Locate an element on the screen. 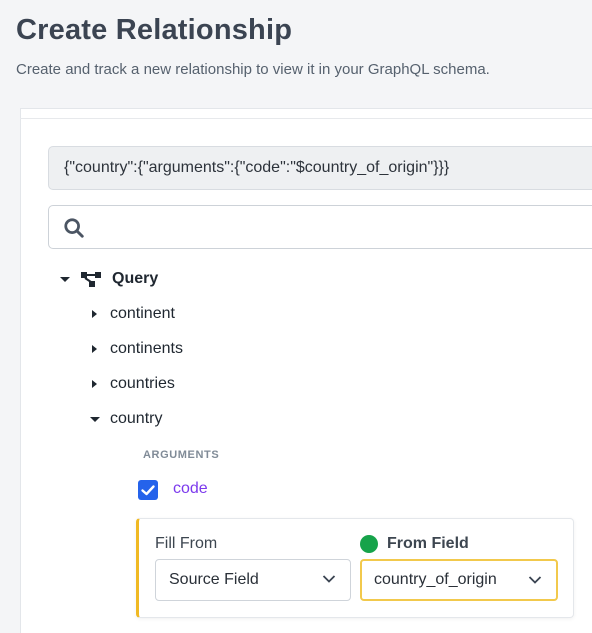 This screenshot has height=633, width=592. fill-from-label: Fill From is located at coordinates (186, 543).